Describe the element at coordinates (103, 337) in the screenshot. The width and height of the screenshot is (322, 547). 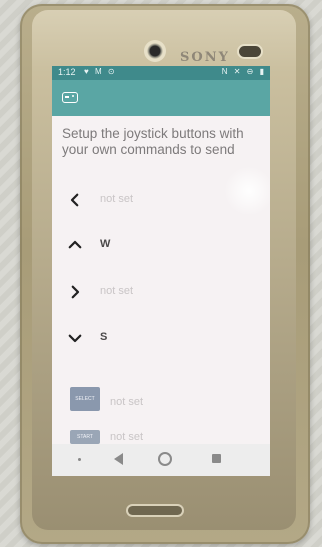
I see `joystick-down-command: S` at that location.